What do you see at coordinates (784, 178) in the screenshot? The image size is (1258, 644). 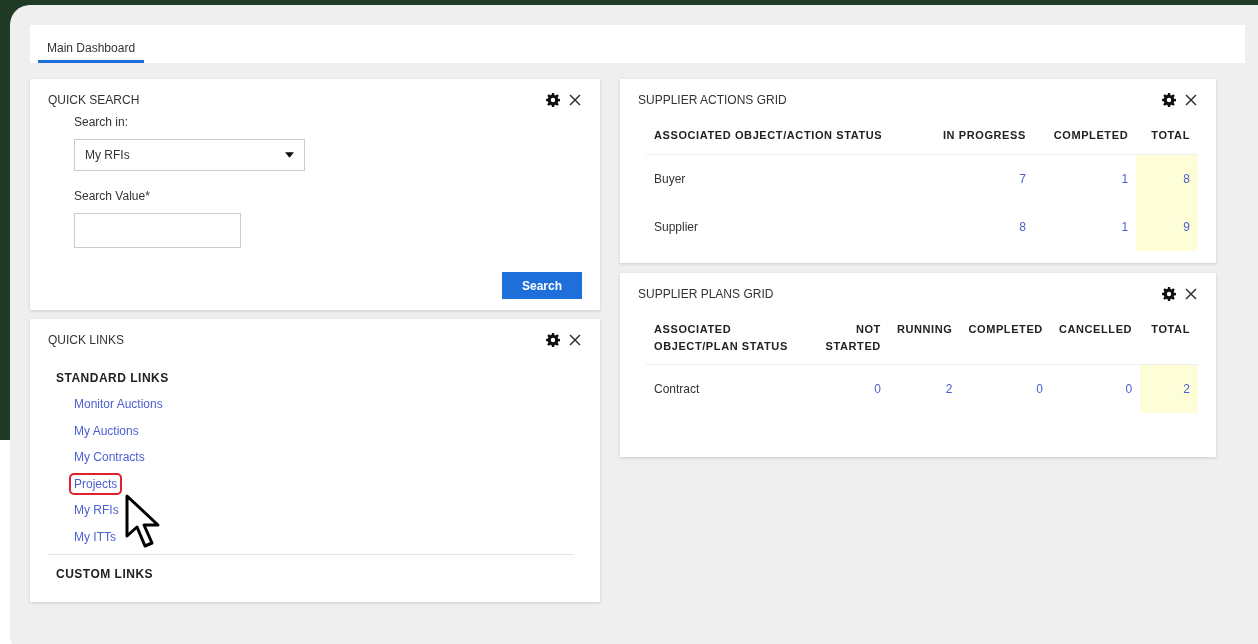 I see `row-label: Buyer` at bounding box center [784, 178].